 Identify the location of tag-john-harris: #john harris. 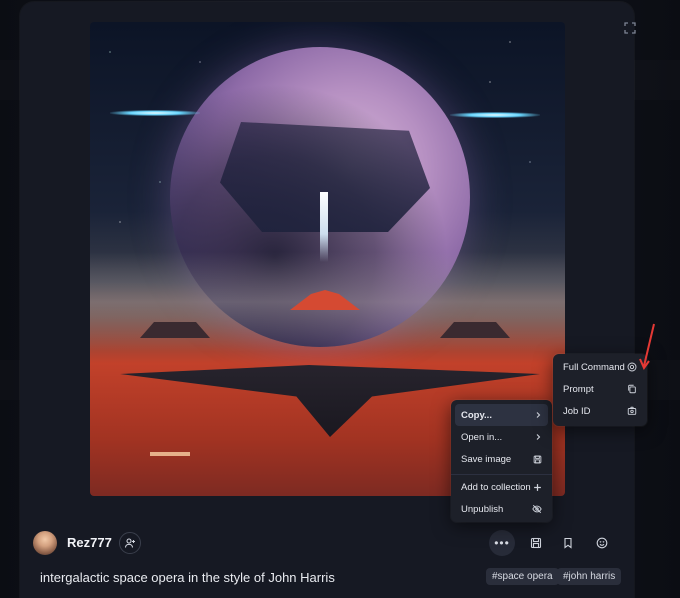
(589, 576).